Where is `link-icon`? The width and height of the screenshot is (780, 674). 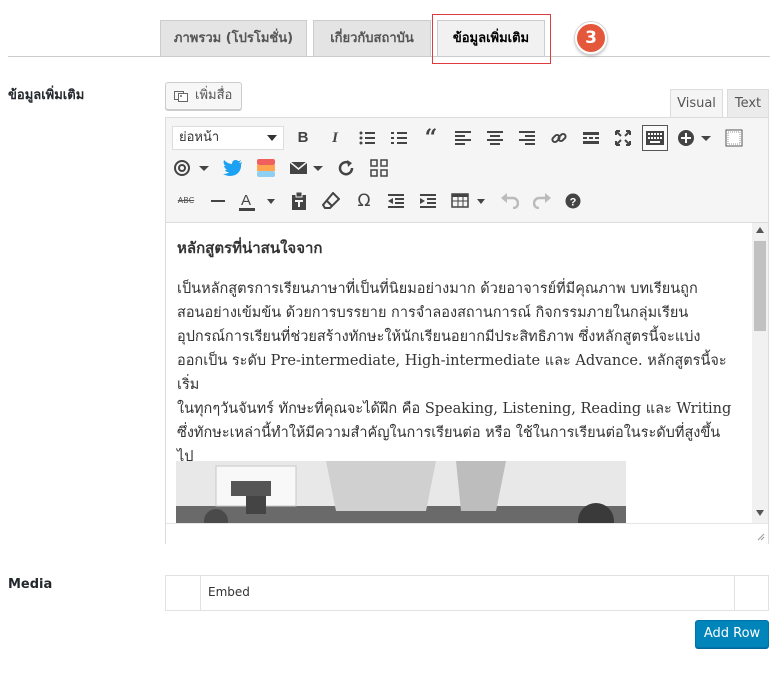 link-icon is located at coordinates (559, 138).